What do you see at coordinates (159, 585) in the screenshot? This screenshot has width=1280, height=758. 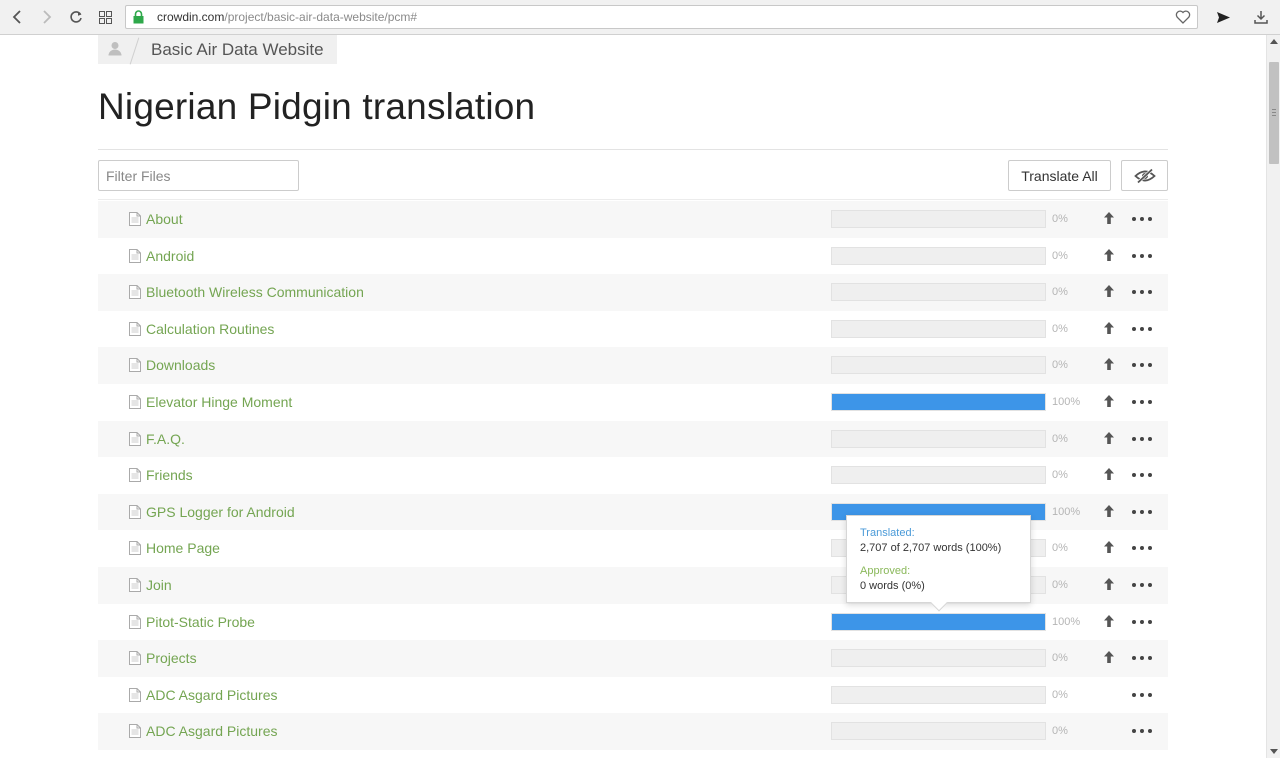 I see `file-name-link: Join` at bounding box center [159, 585].